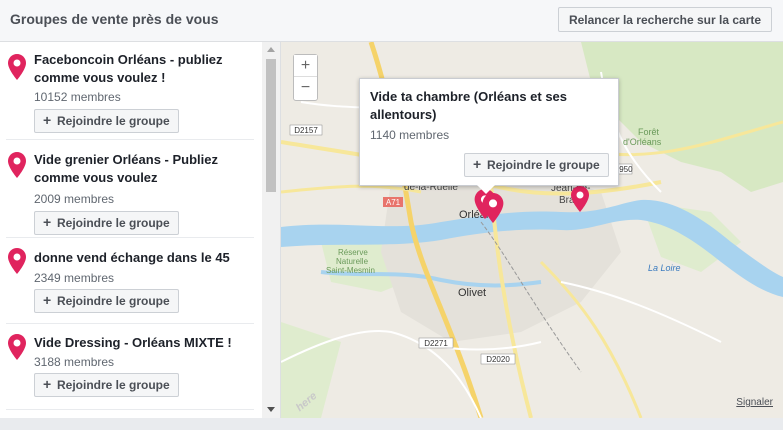  What do you see at coordinates (391, 424) in the screenshot?
I see `bottom-bar` at bounding box center [391, 424].